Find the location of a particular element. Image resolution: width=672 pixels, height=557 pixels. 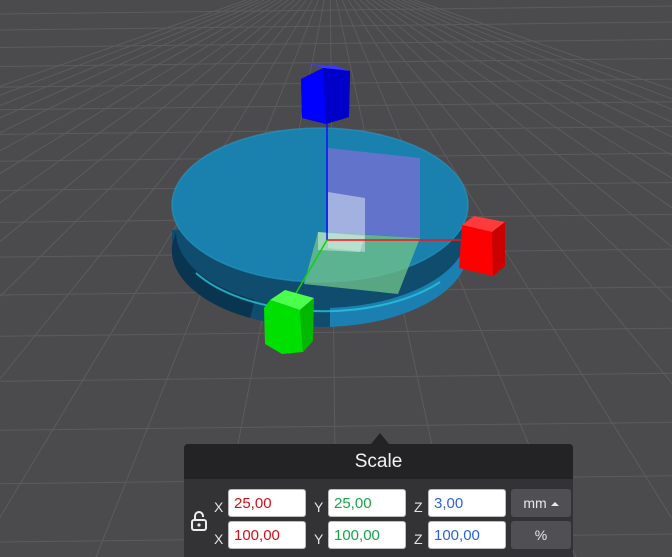

depth-percent-input: 100,00 is located at coordinates (367, 535).